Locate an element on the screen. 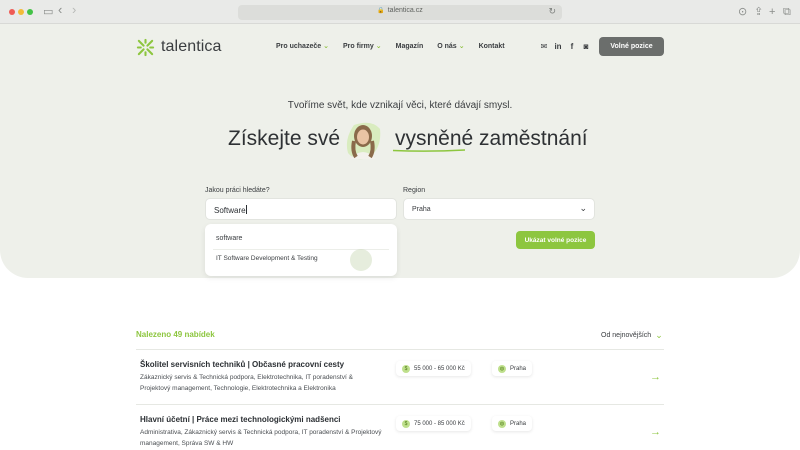 Image resolution: width=800 pixels, height=450 pixels. suggestion-item: IT Software Development & Testing is located at coordinates (267, 258).